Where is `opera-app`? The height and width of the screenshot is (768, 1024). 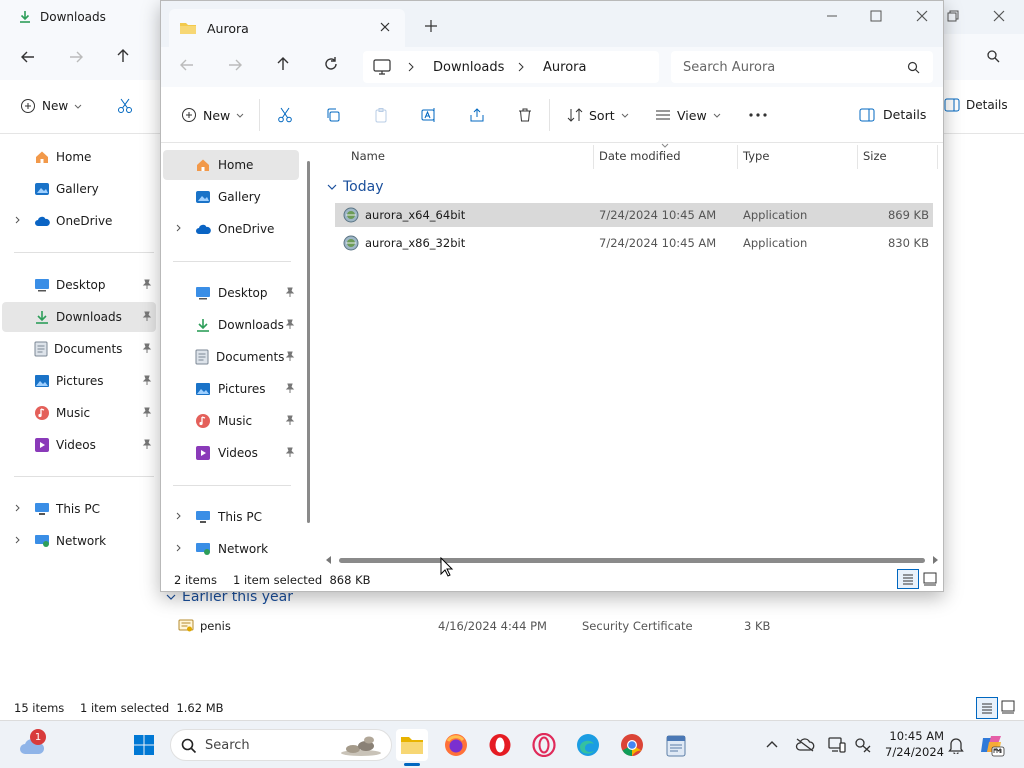 opera-app is located at coordinates (500, 745).